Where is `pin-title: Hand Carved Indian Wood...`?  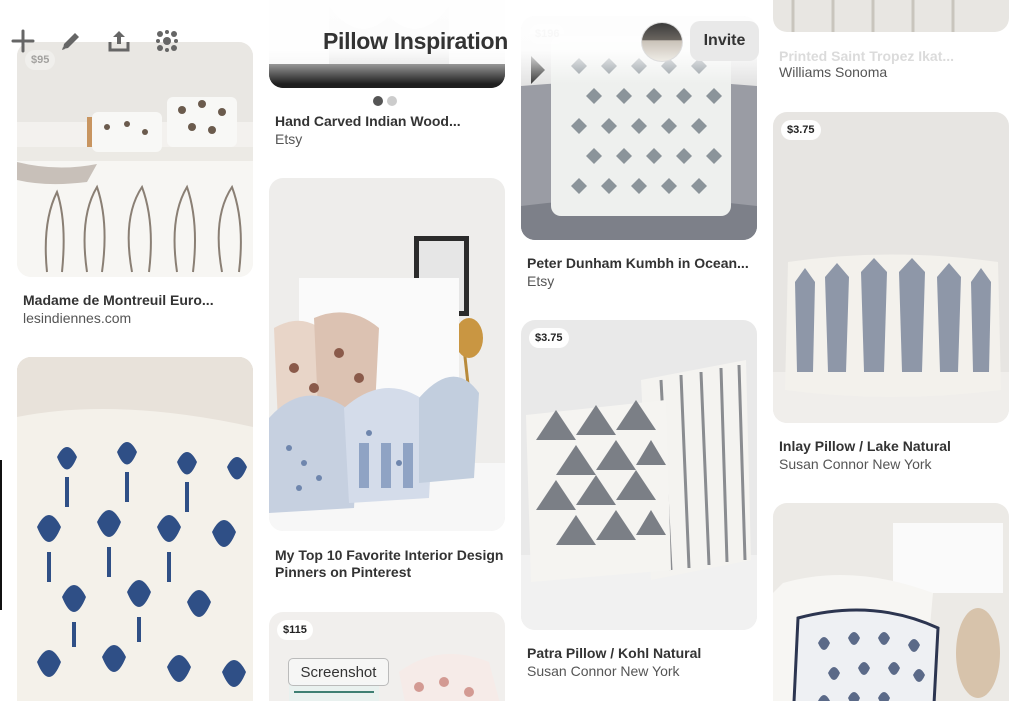 pin-title: Hand Carved Indian Wood... is located at coordinates (368, 121).